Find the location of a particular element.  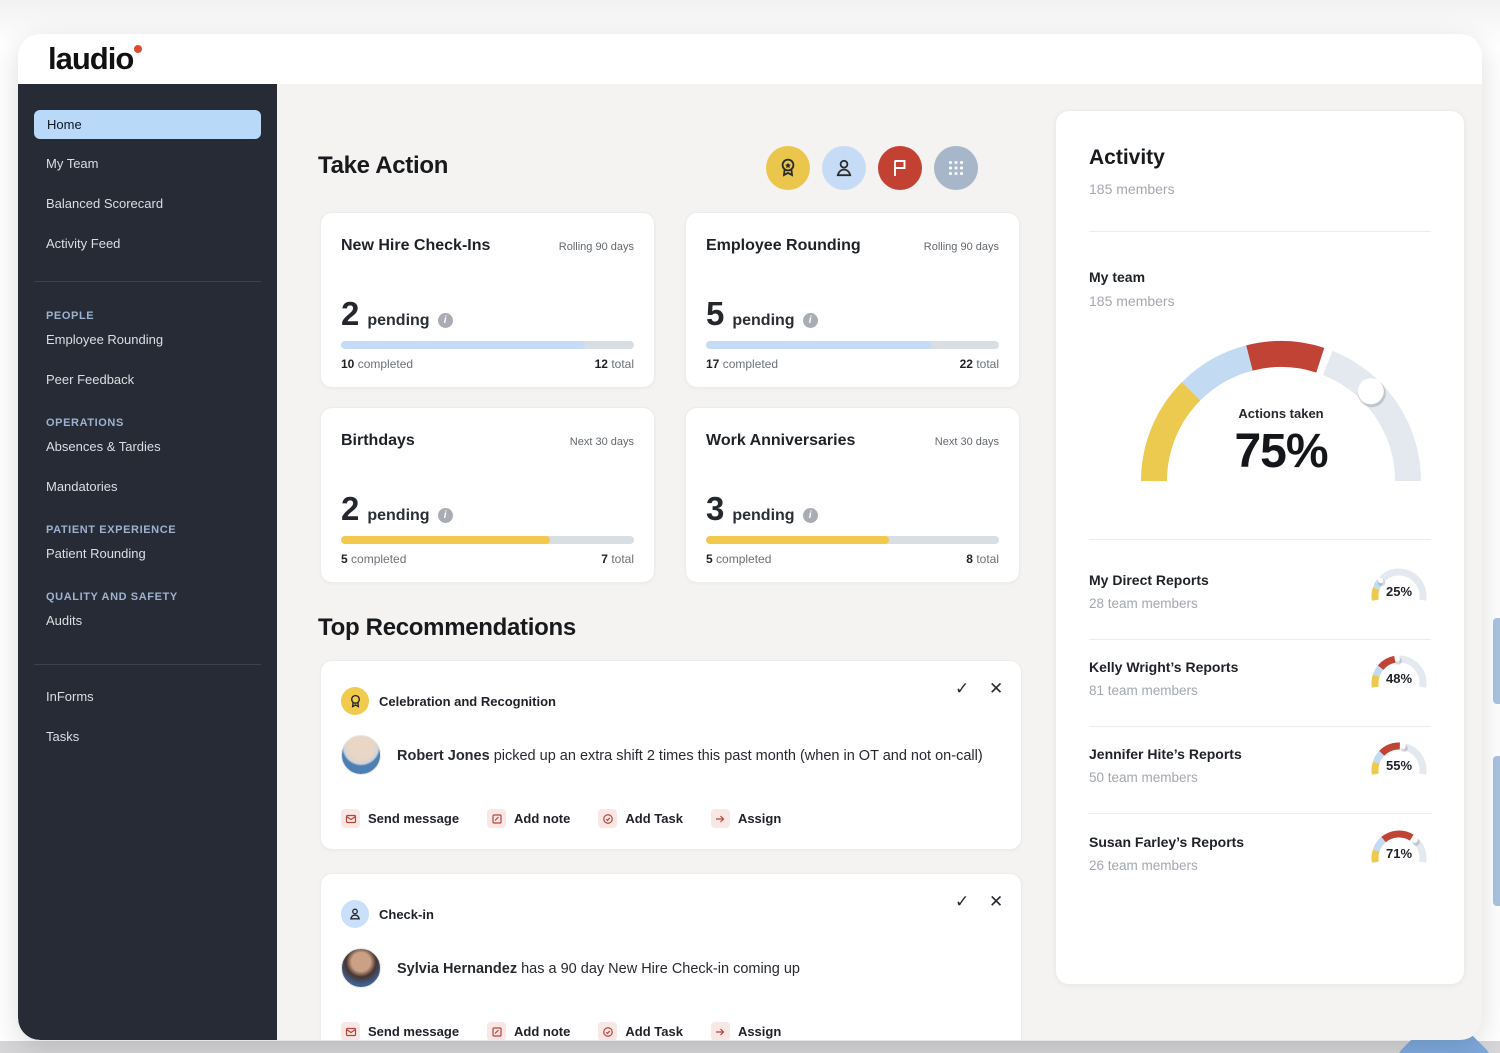

report-percent: 48% is located at coordinates (1399, 678).